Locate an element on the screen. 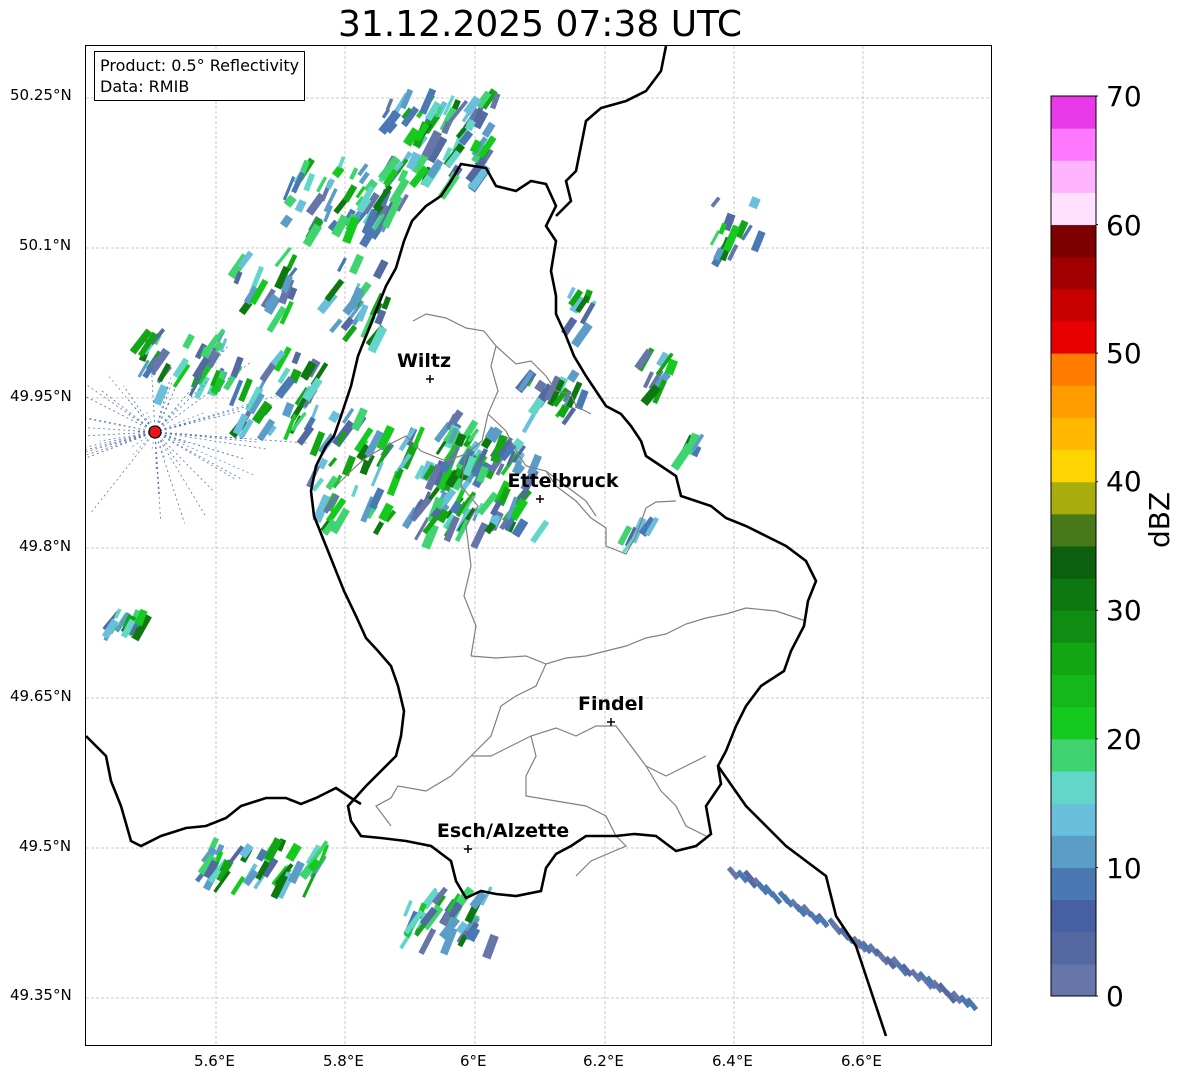 The width and height of the screenshot is (1184, 1081). lon-tick-label: 6°E is located at coordinates (473, 1061).